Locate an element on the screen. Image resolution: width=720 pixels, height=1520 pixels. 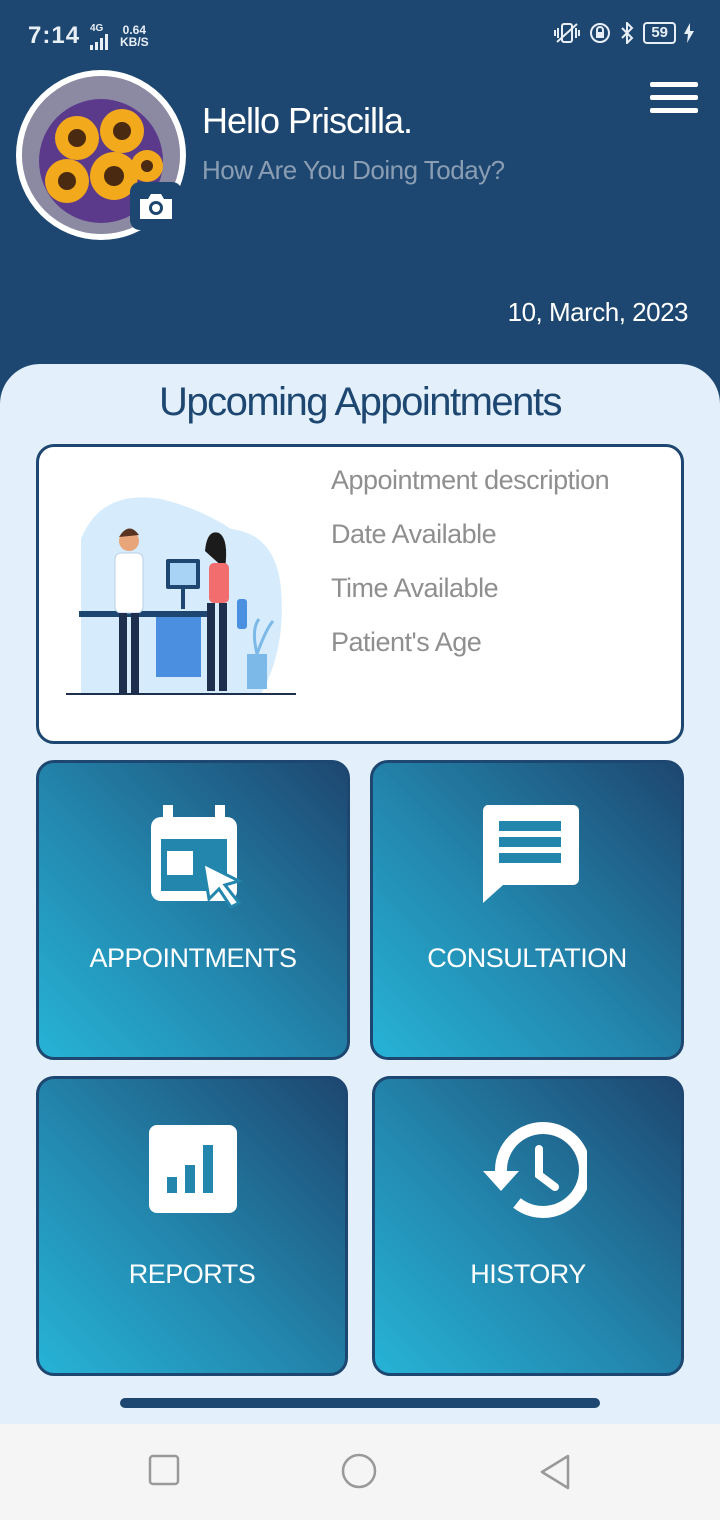
signal-icon is located at coordinates (99, 42).